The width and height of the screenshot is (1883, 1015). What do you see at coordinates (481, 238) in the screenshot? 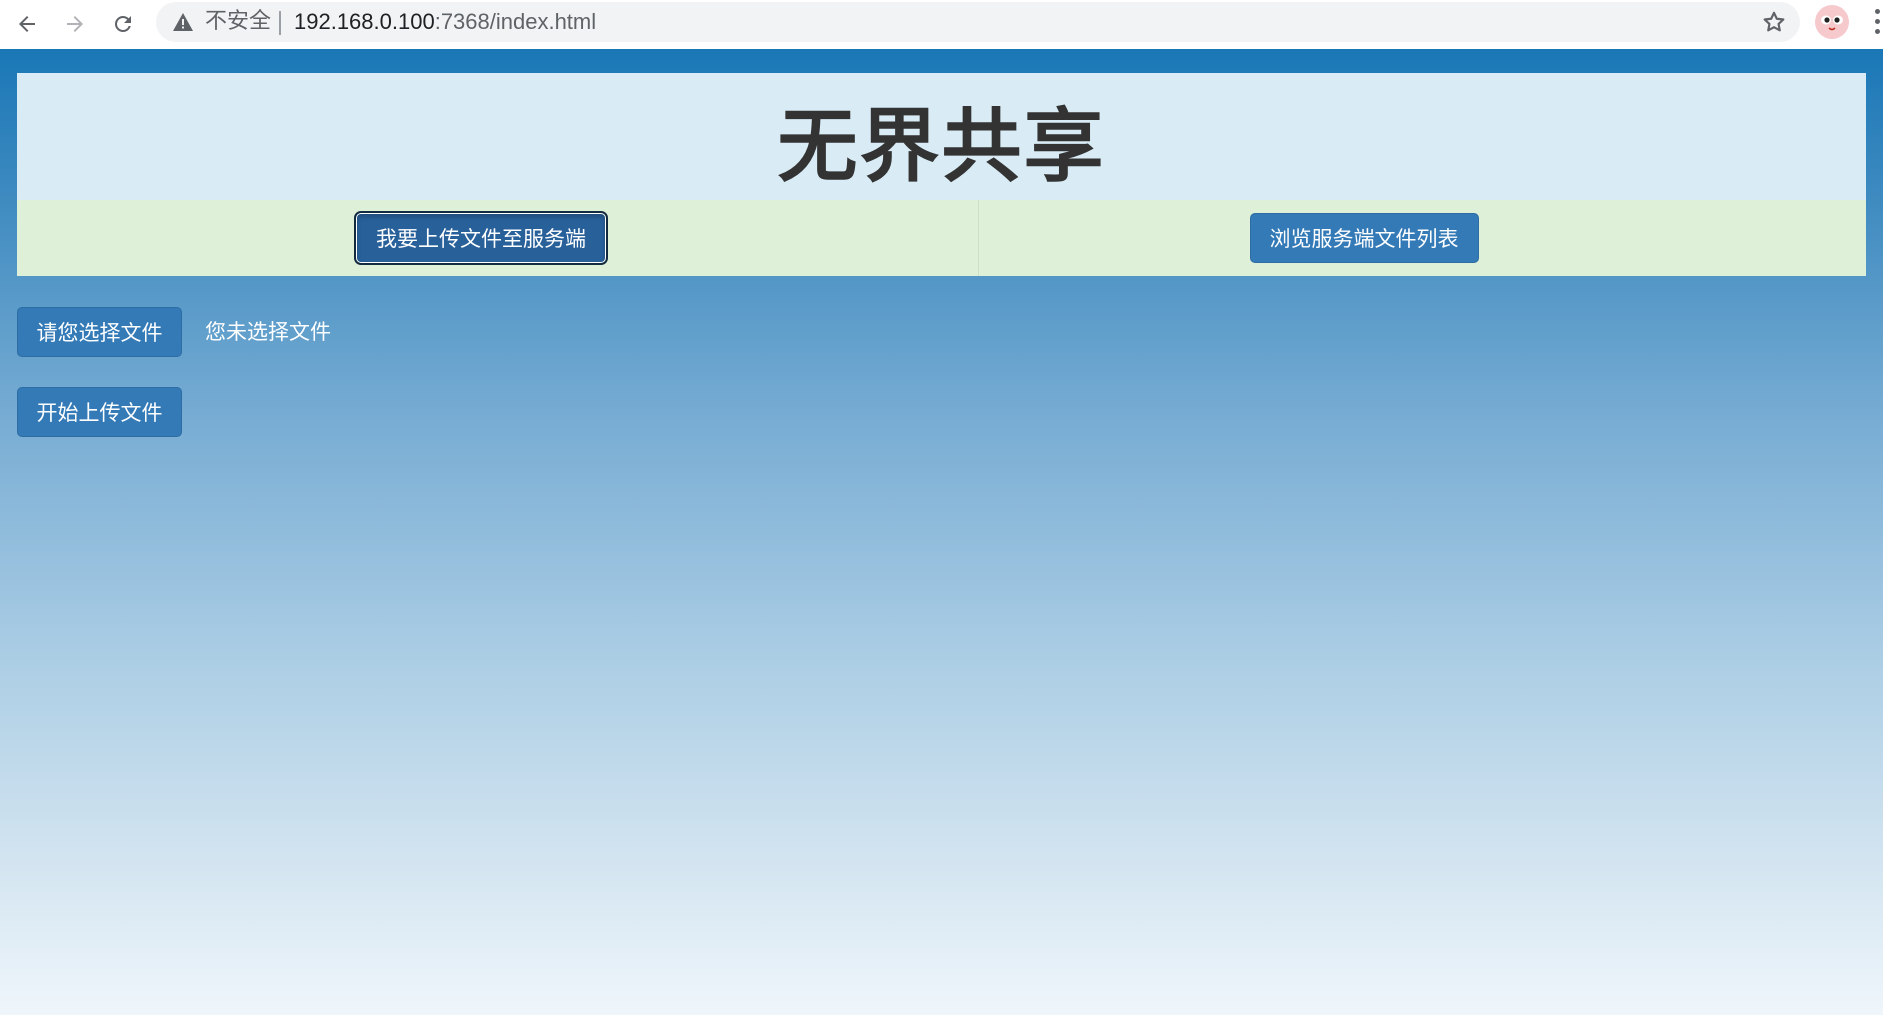
I see `upload-to-server-button: 我要上传文件至服务端` at bounding box center [481, 238].